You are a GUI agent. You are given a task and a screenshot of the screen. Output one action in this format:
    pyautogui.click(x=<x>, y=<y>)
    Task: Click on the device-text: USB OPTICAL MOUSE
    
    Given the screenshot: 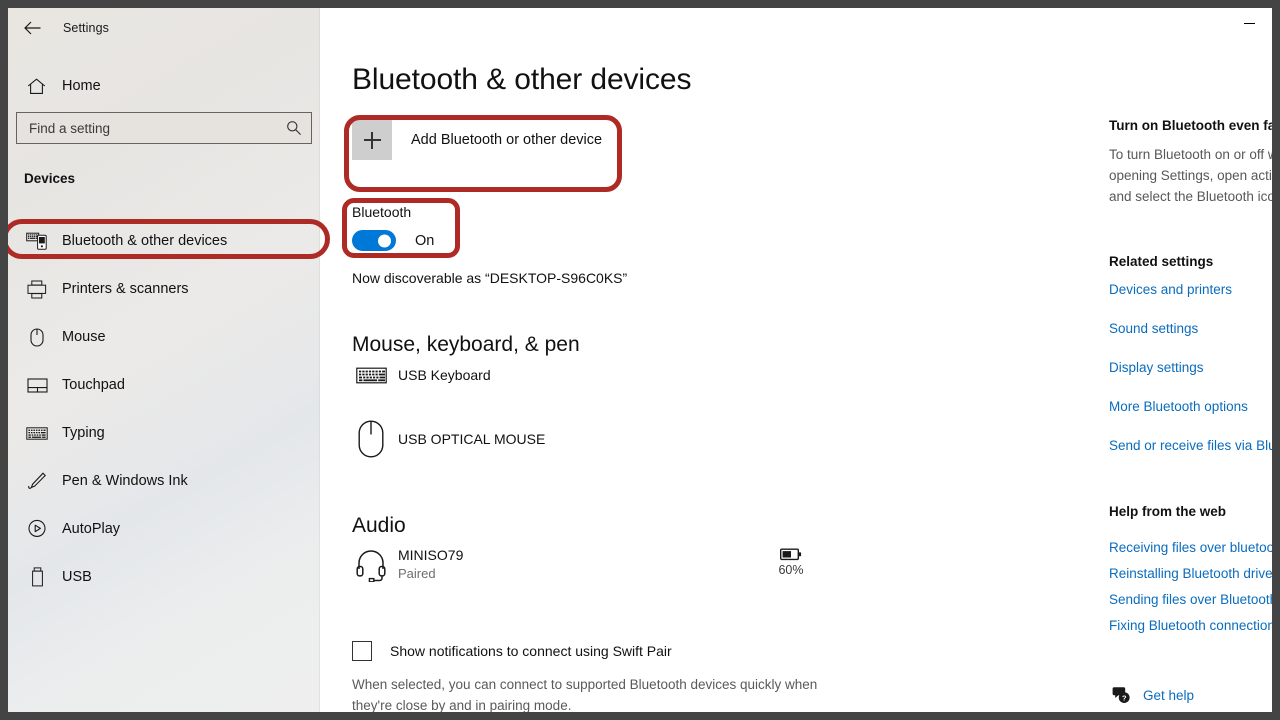 What is the action you would take?
    pyautogui.click(x=471, y=439)
    